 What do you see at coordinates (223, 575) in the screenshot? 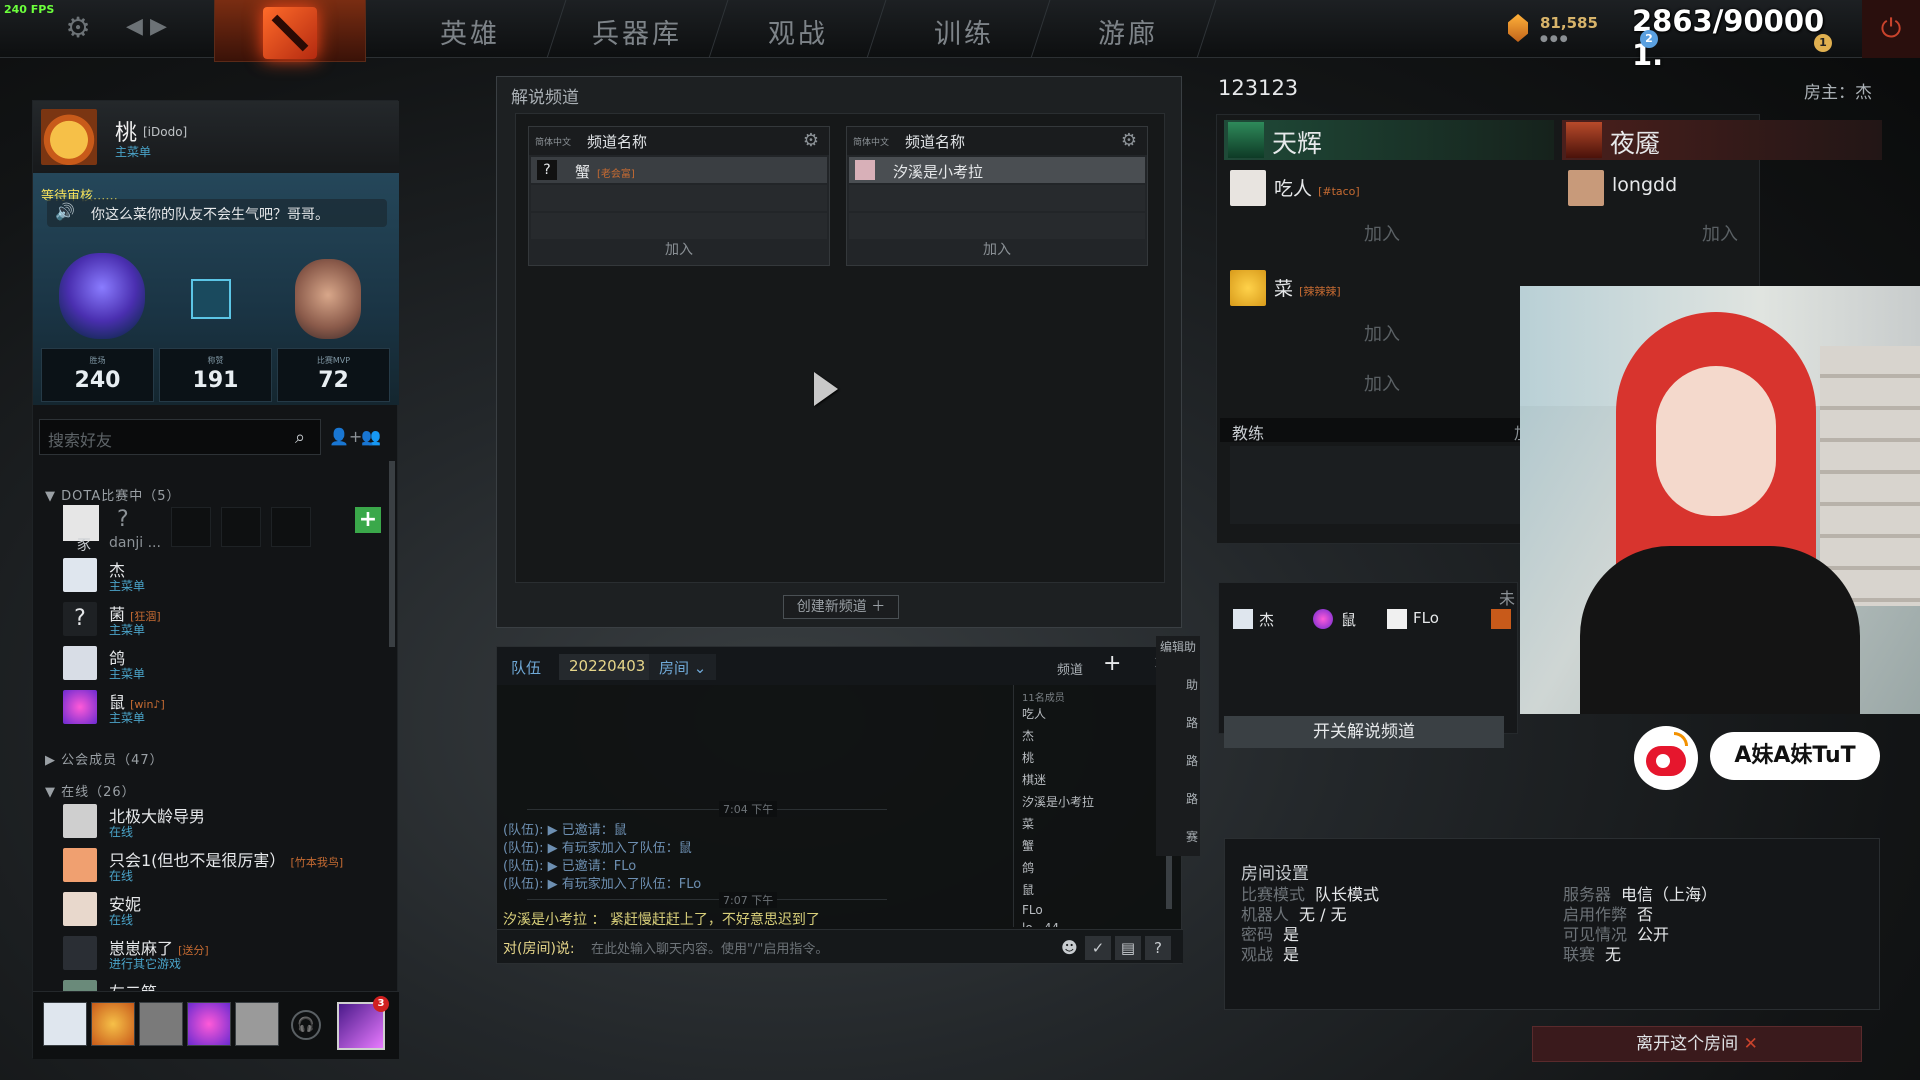
I see `friend-row: 杰 主菜单` at bounding box center [223, 575].